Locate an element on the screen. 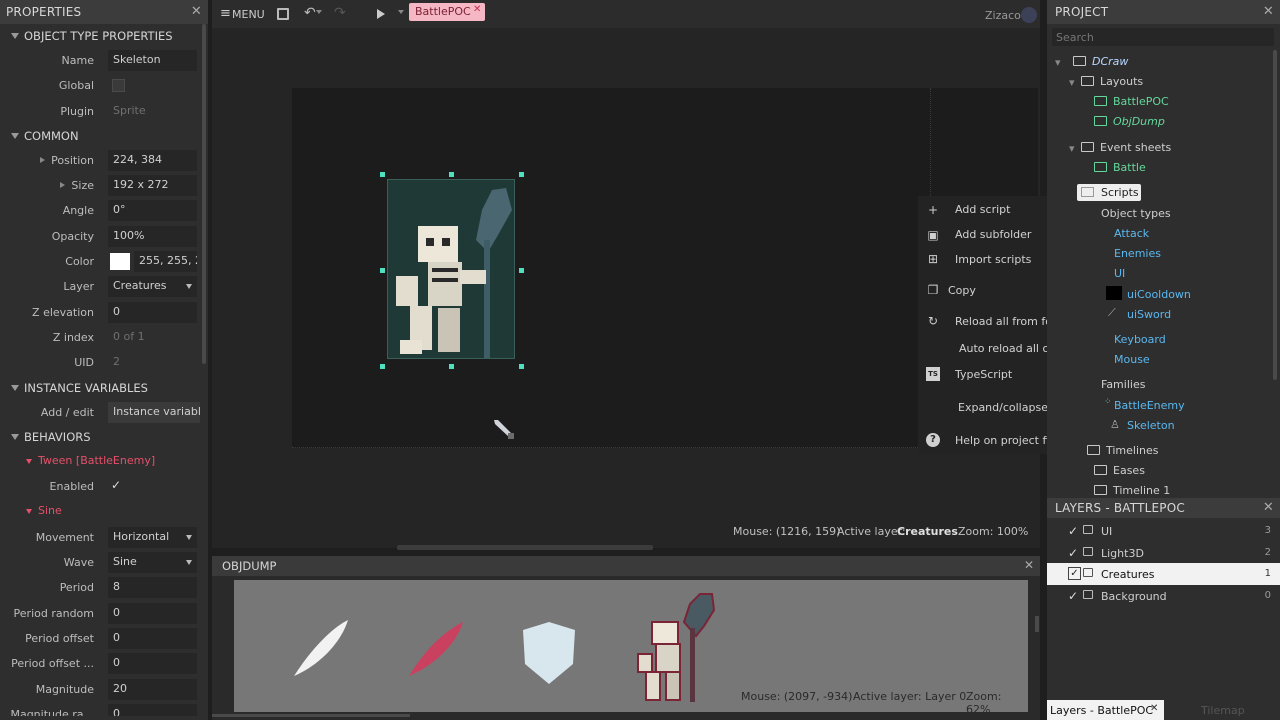  menu-item-expand-collapse: Expand/collapse is located at coordinates (1003, 407).